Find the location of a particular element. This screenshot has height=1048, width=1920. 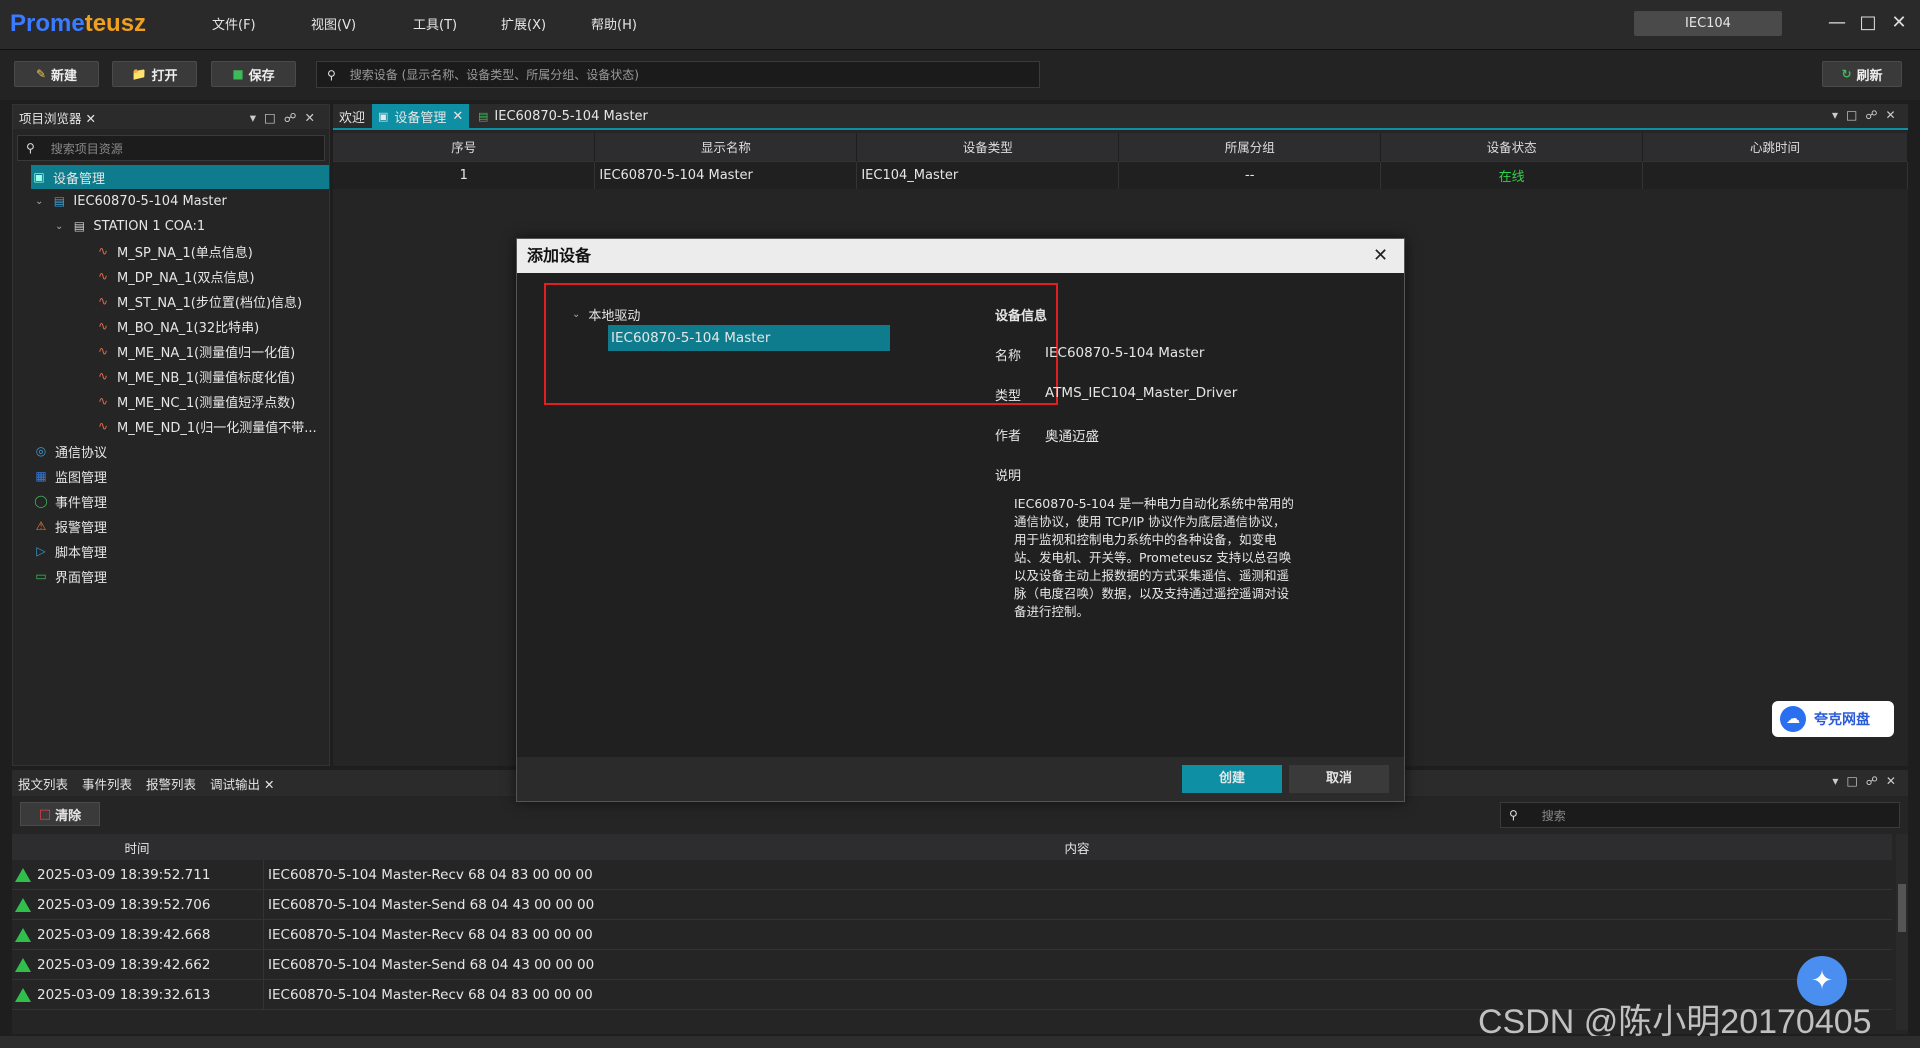

menu-file: 文件(F) is located at coordinates (234, 23).